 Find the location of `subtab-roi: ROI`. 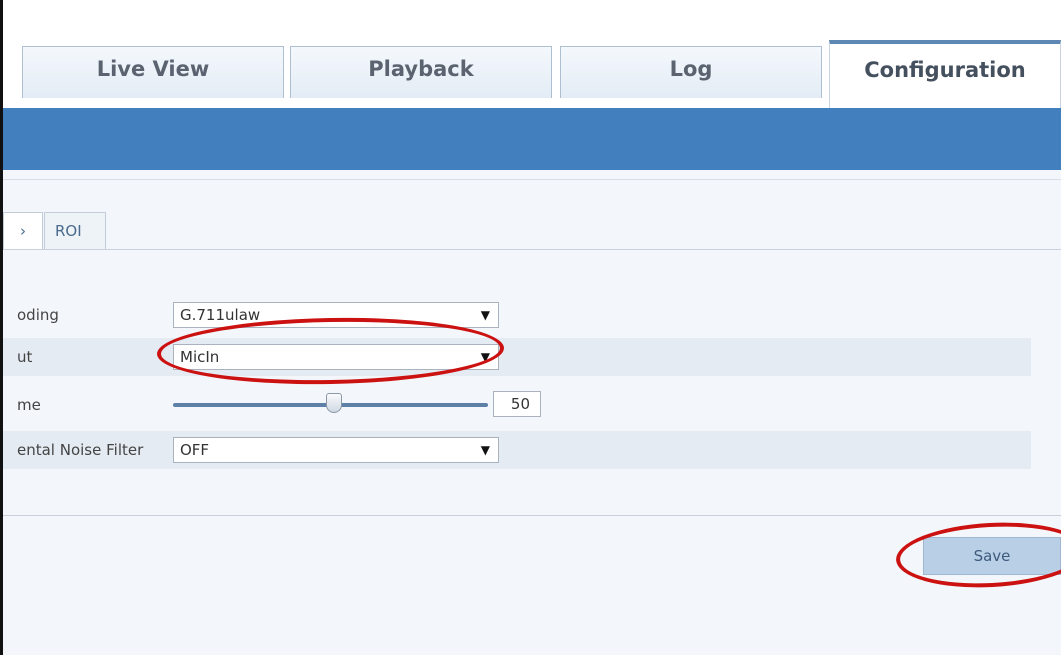

subtab-roi: ROI is located at coordinates (75, 231).